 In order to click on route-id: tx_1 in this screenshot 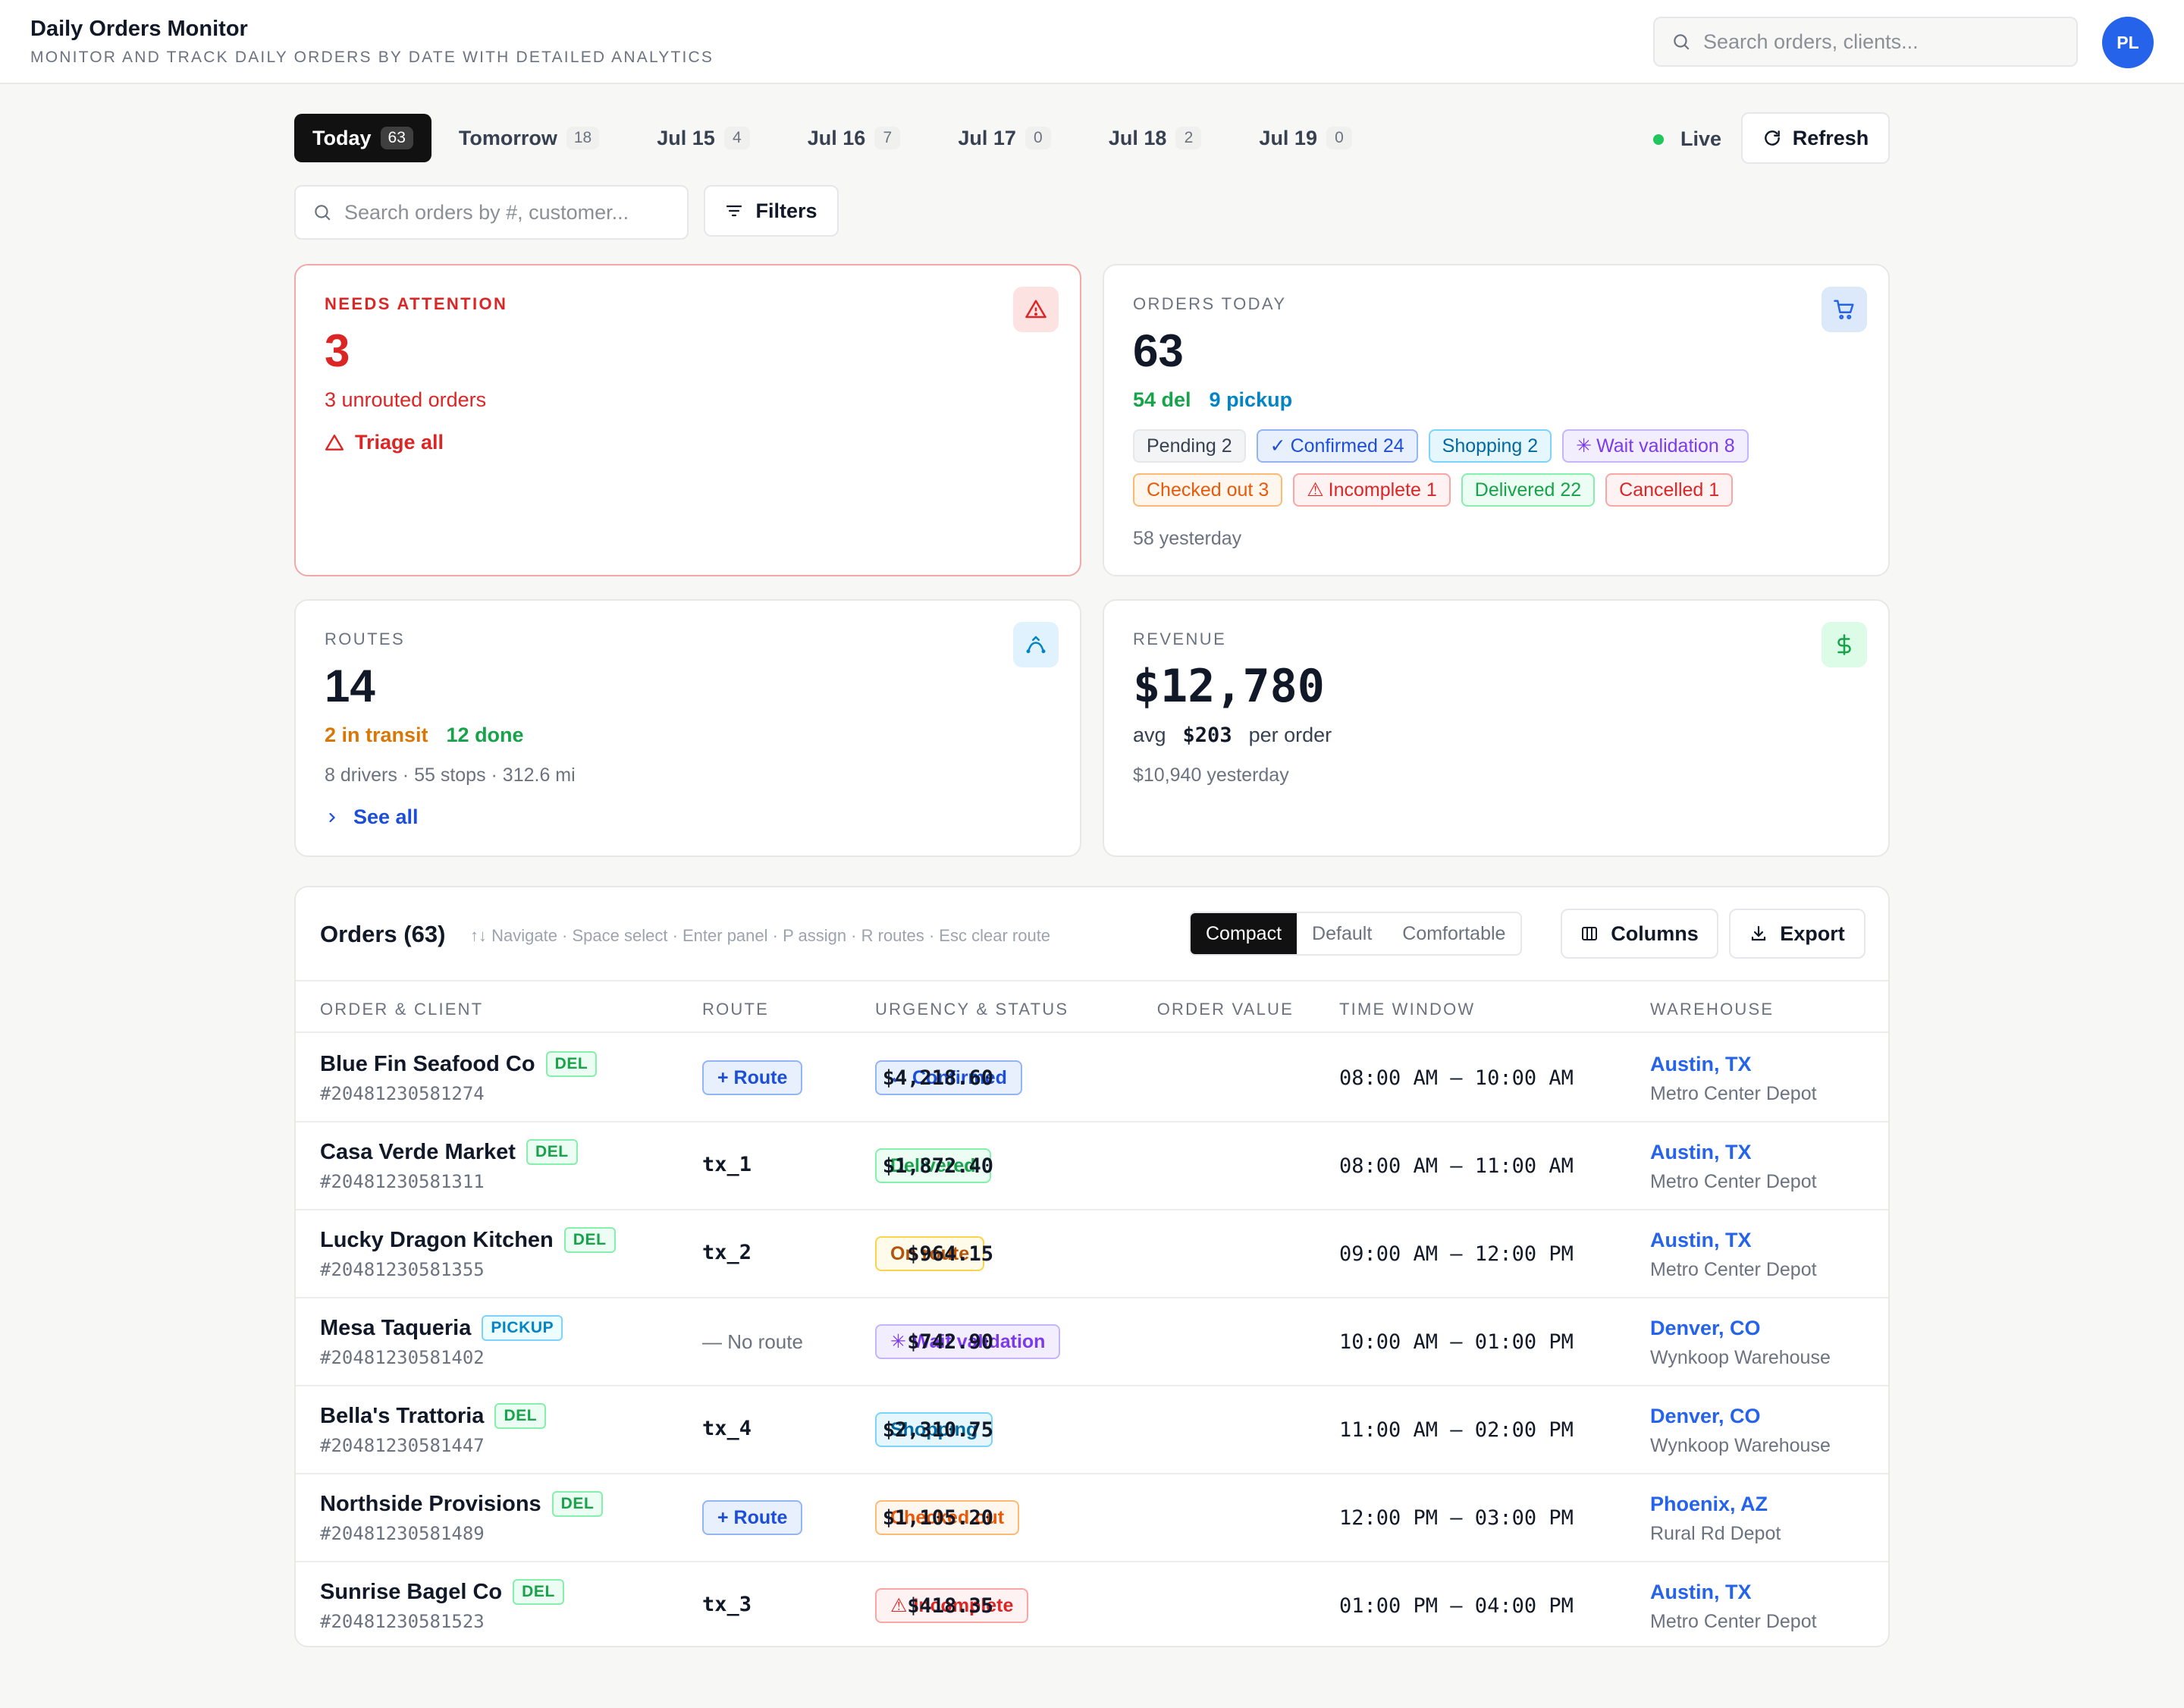, I will do `click(727, 1164)`.